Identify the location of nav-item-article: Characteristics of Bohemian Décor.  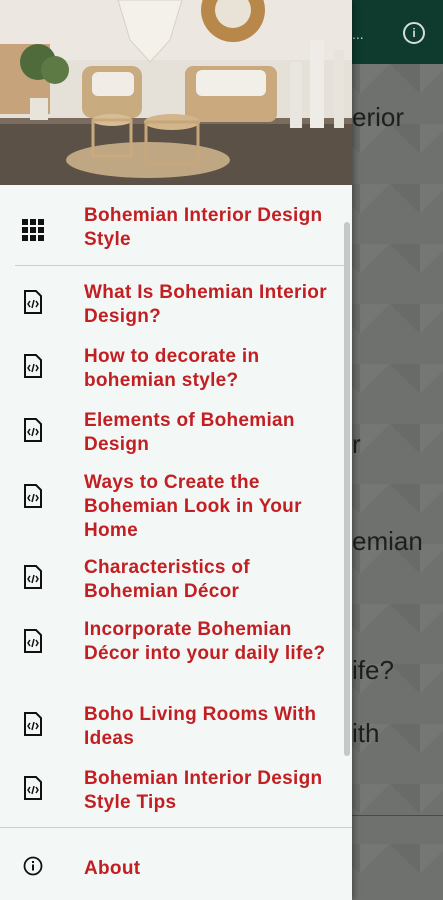
(172, 582).